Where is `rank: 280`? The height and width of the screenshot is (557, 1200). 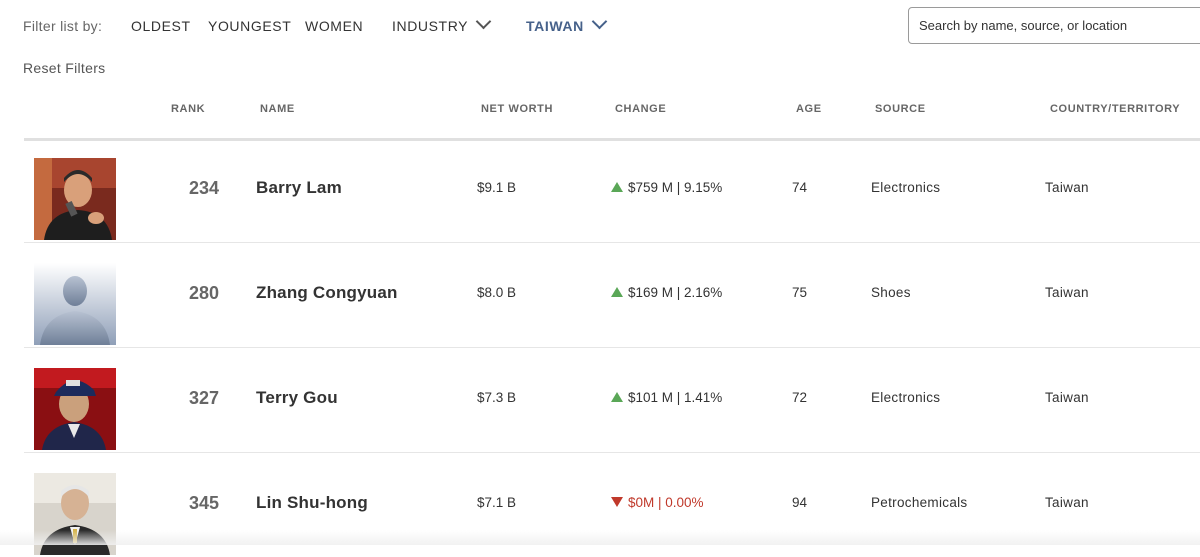
rank: 280 is located at coordinates (203, 293).